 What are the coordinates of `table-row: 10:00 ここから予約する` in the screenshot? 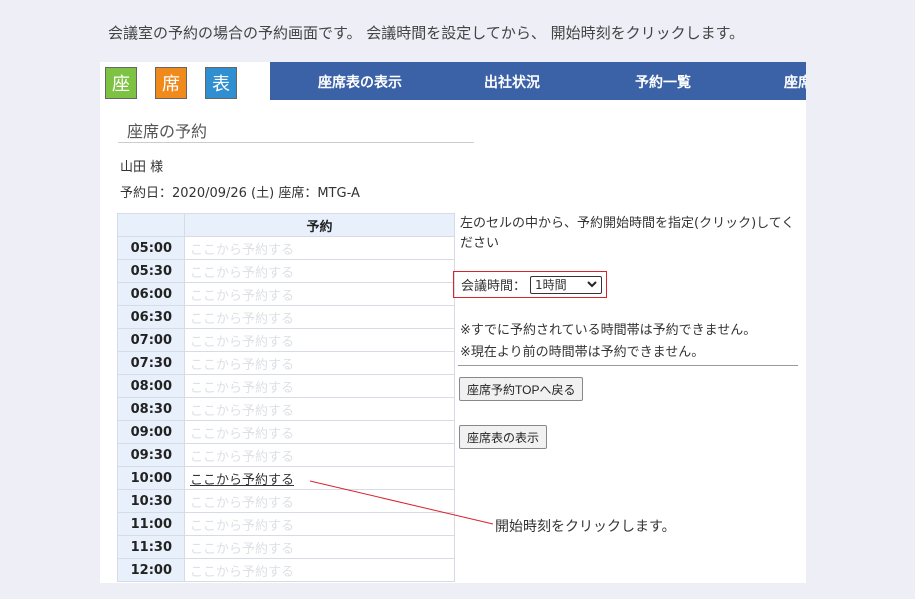 It's located at (286, 478).